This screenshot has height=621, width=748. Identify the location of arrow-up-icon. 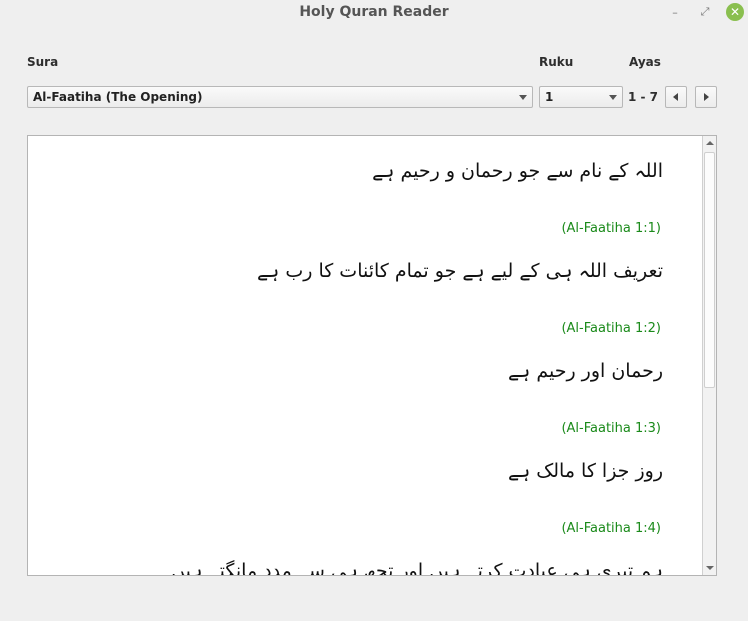
(710, 143).